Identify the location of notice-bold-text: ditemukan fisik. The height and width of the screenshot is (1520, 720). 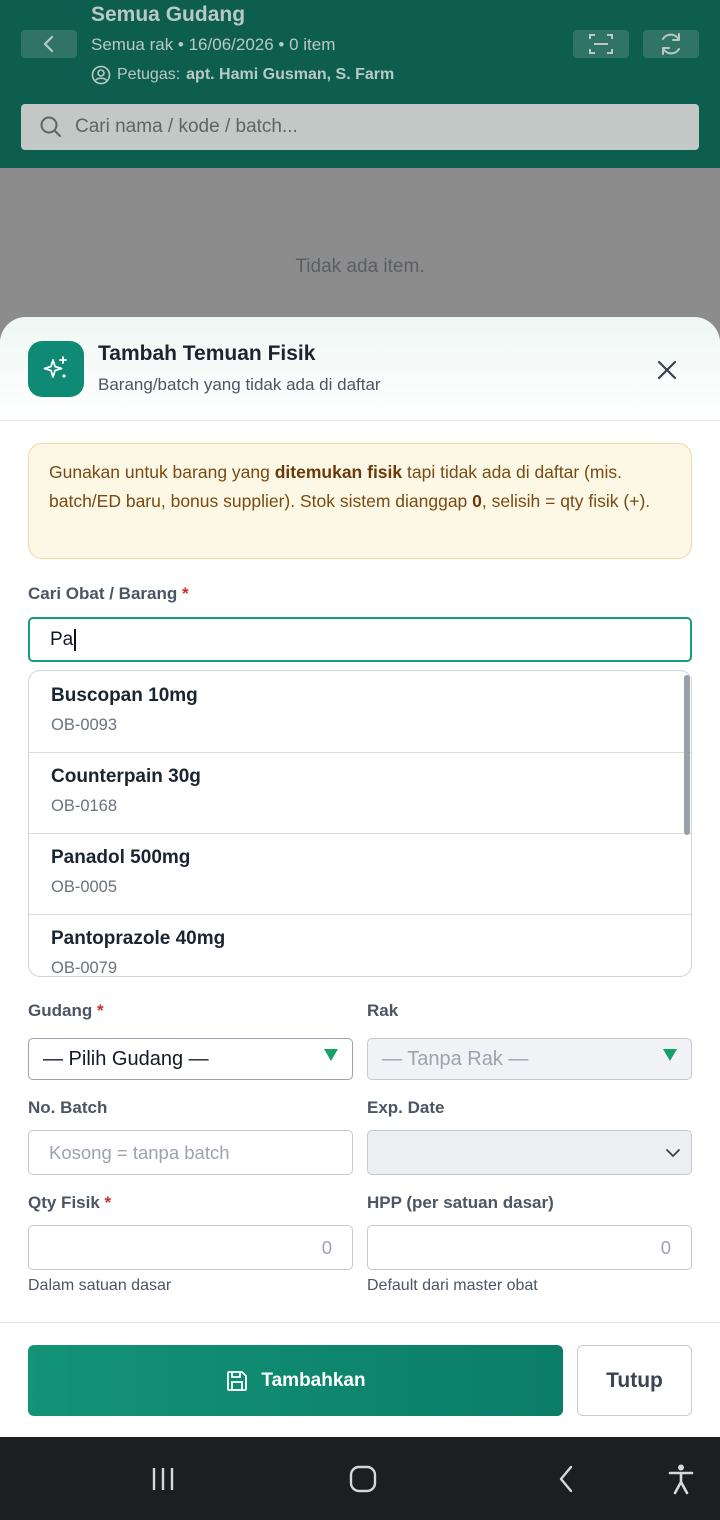
(338, 472).